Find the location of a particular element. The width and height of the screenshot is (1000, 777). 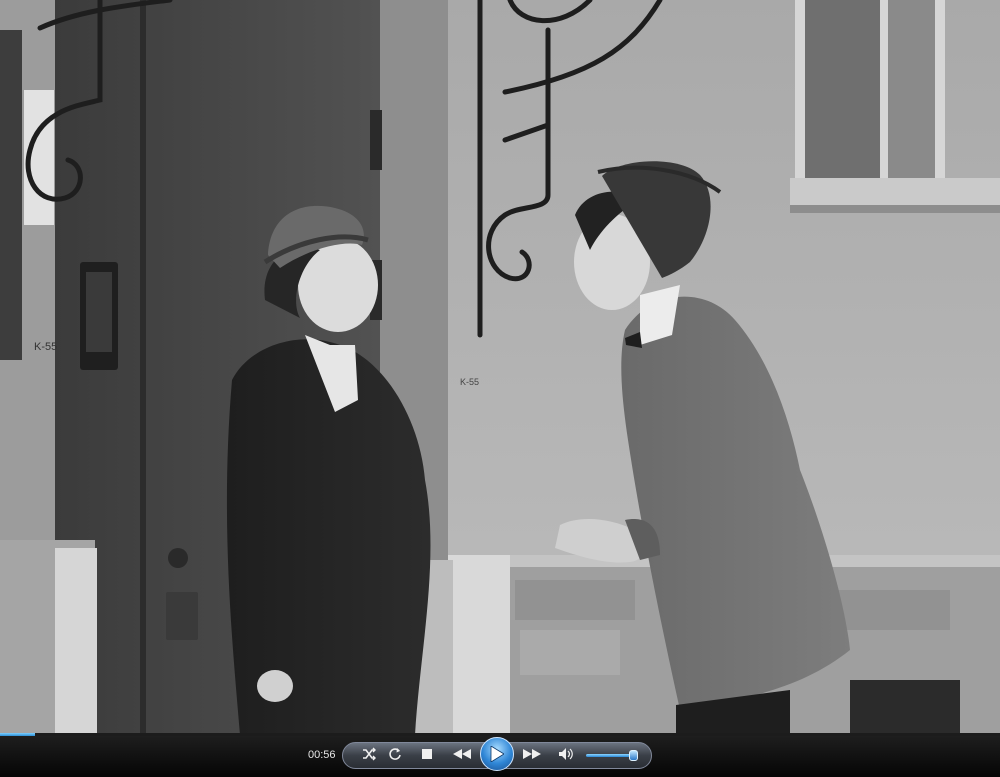

mute-button is located at coordinates (566, 754).